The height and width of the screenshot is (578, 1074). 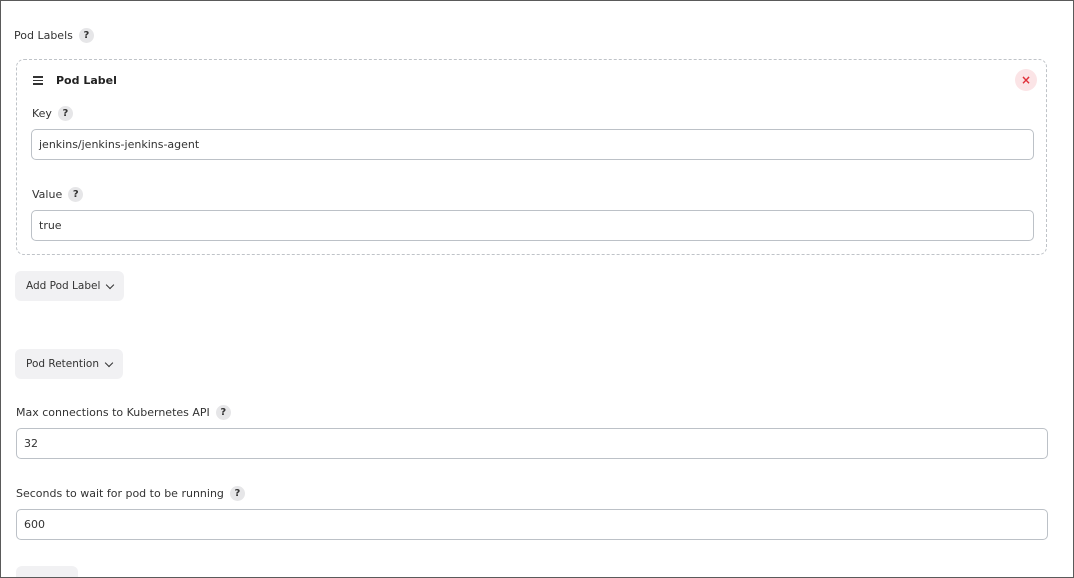 What do you see at coordinates (532, 443) in the screenshot?
I see `max-connections-input: 32` at bounding box center [532, 443].